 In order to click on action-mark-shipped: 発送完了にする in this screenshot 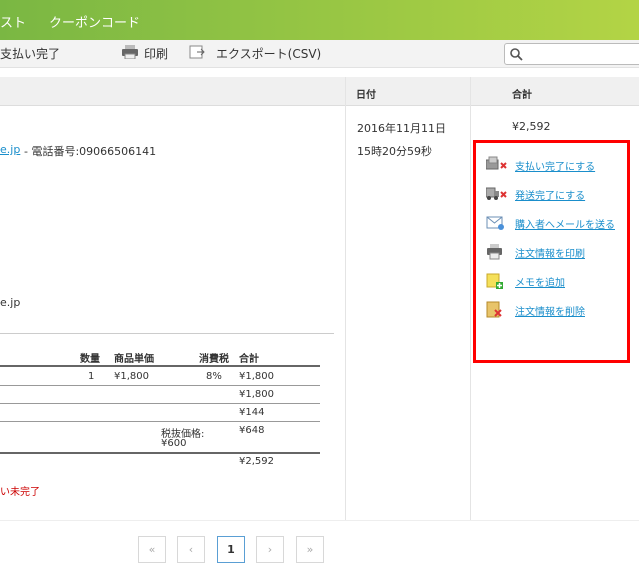, I will do `click(535, 194)`.